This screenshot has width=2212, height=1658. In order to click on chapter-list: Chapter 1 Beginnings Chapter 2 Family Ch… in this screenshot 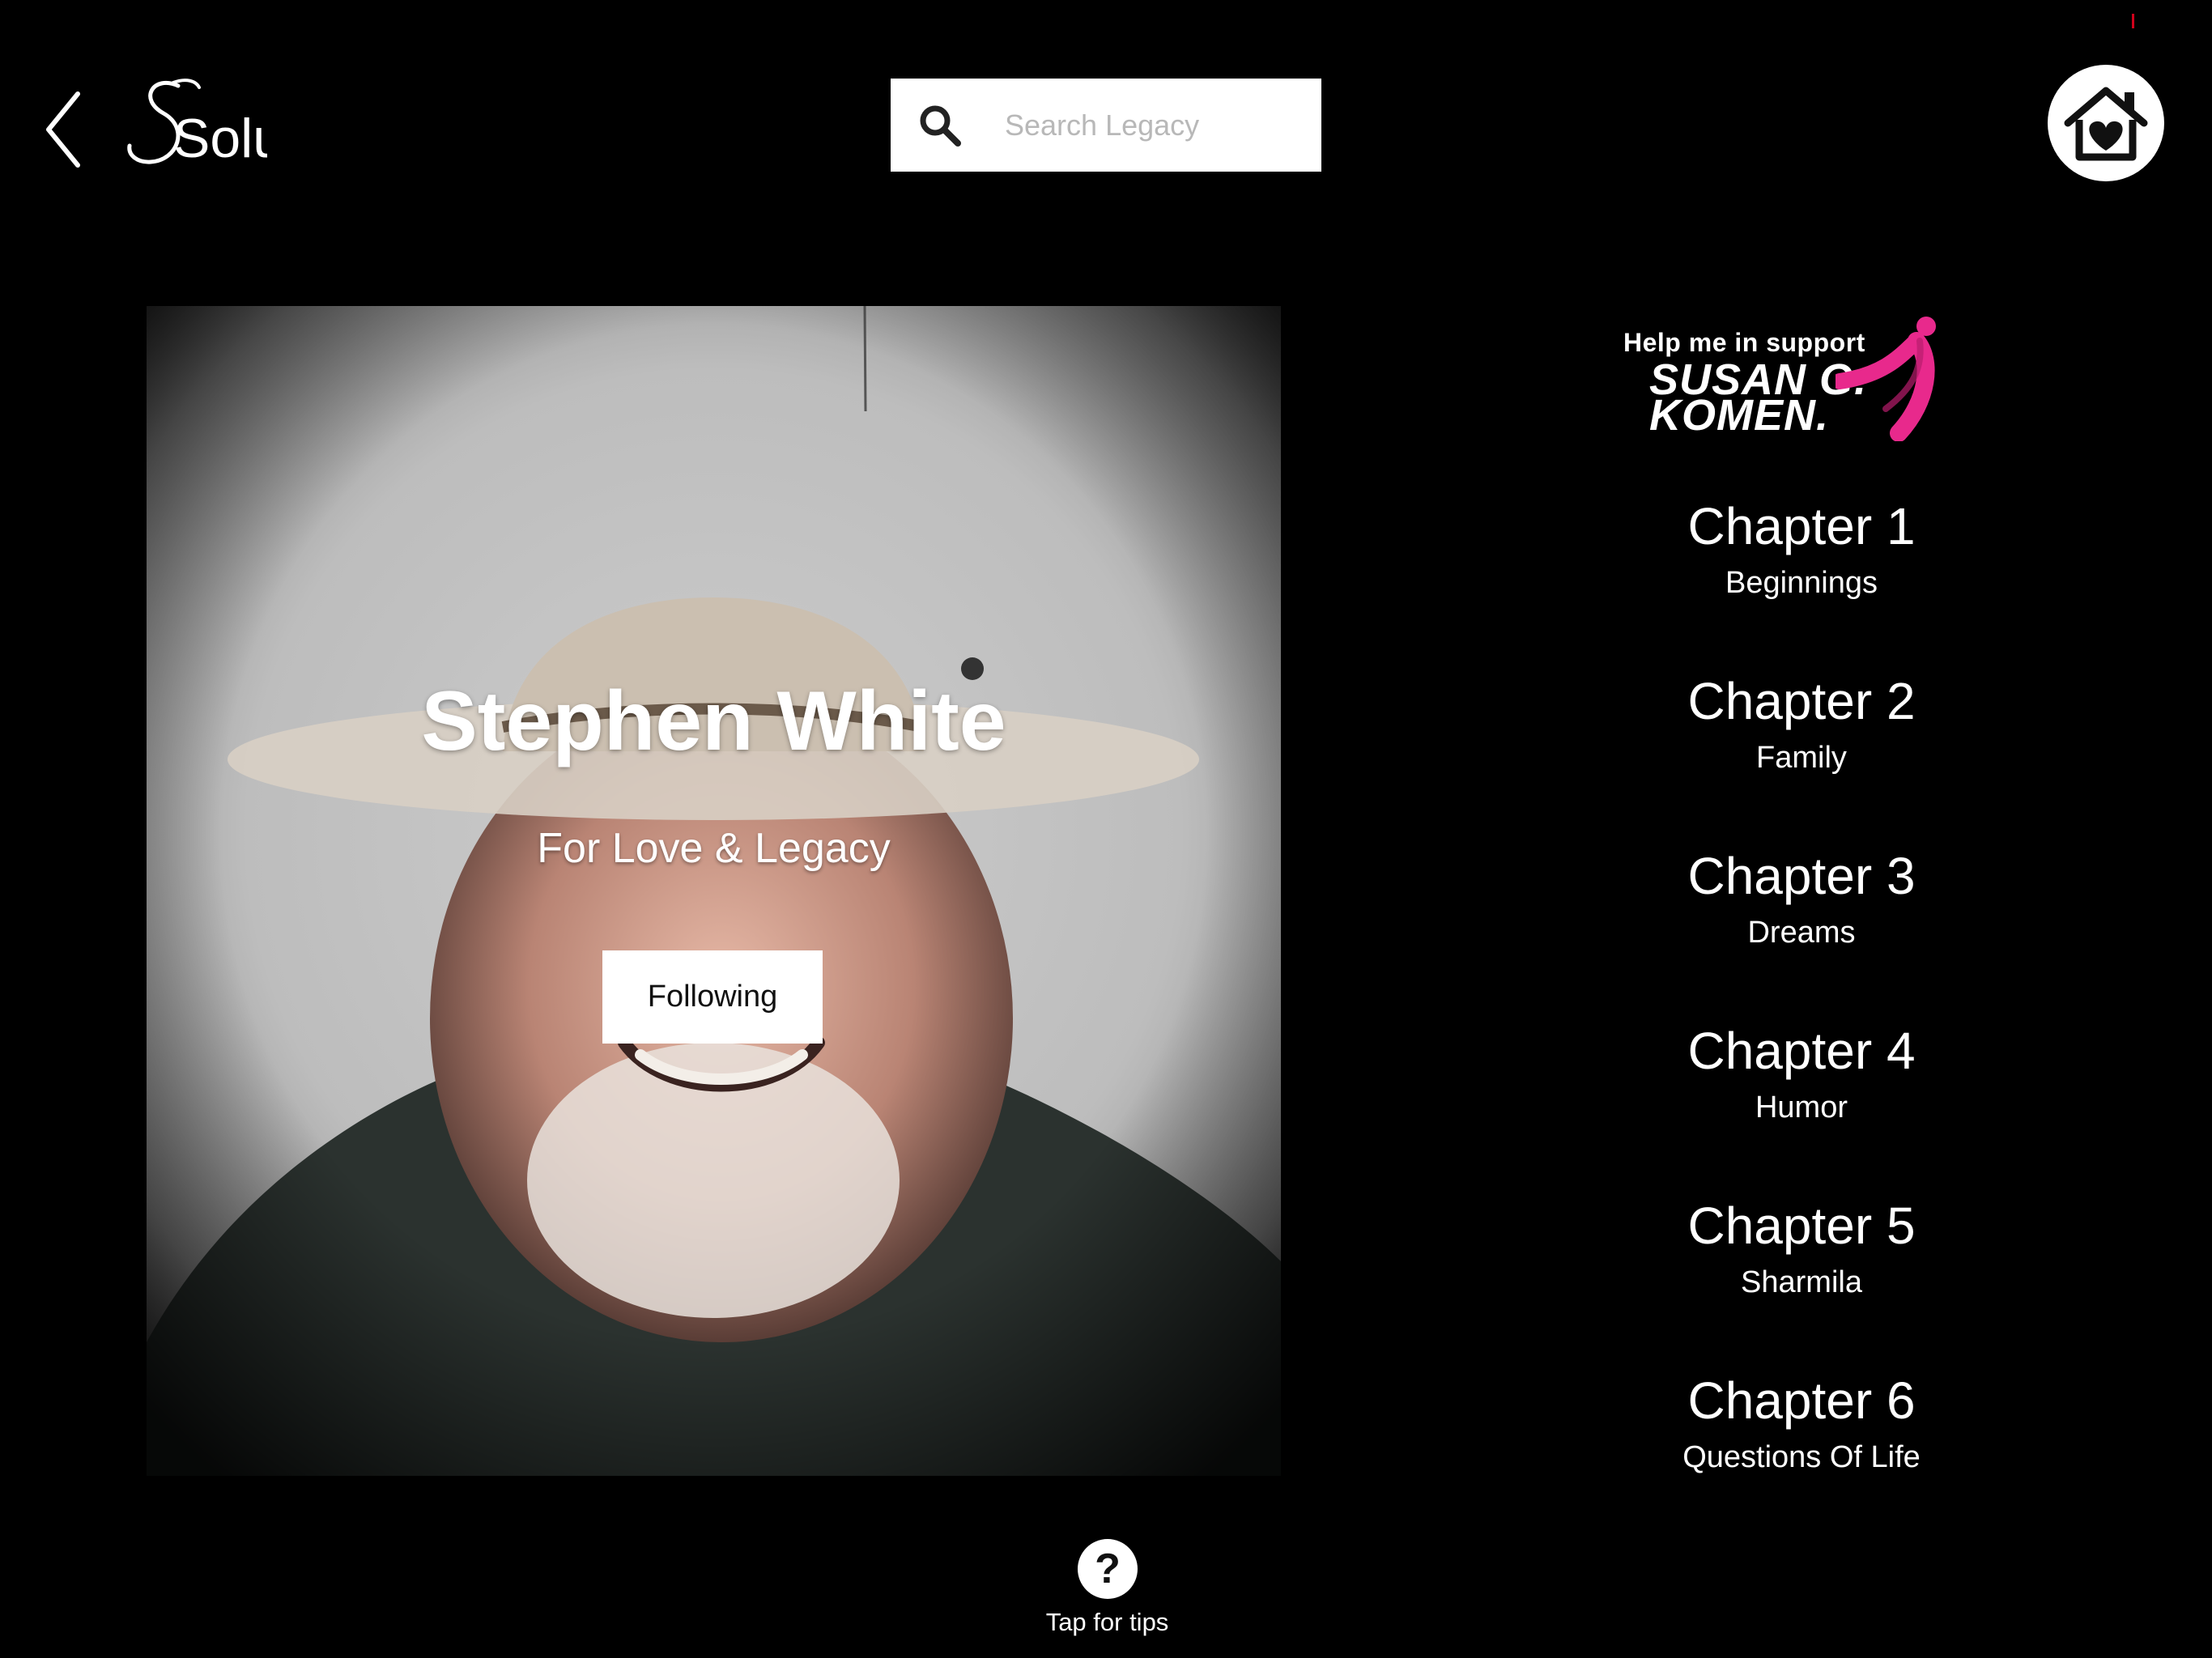, I will do `click(1801, 988)`.